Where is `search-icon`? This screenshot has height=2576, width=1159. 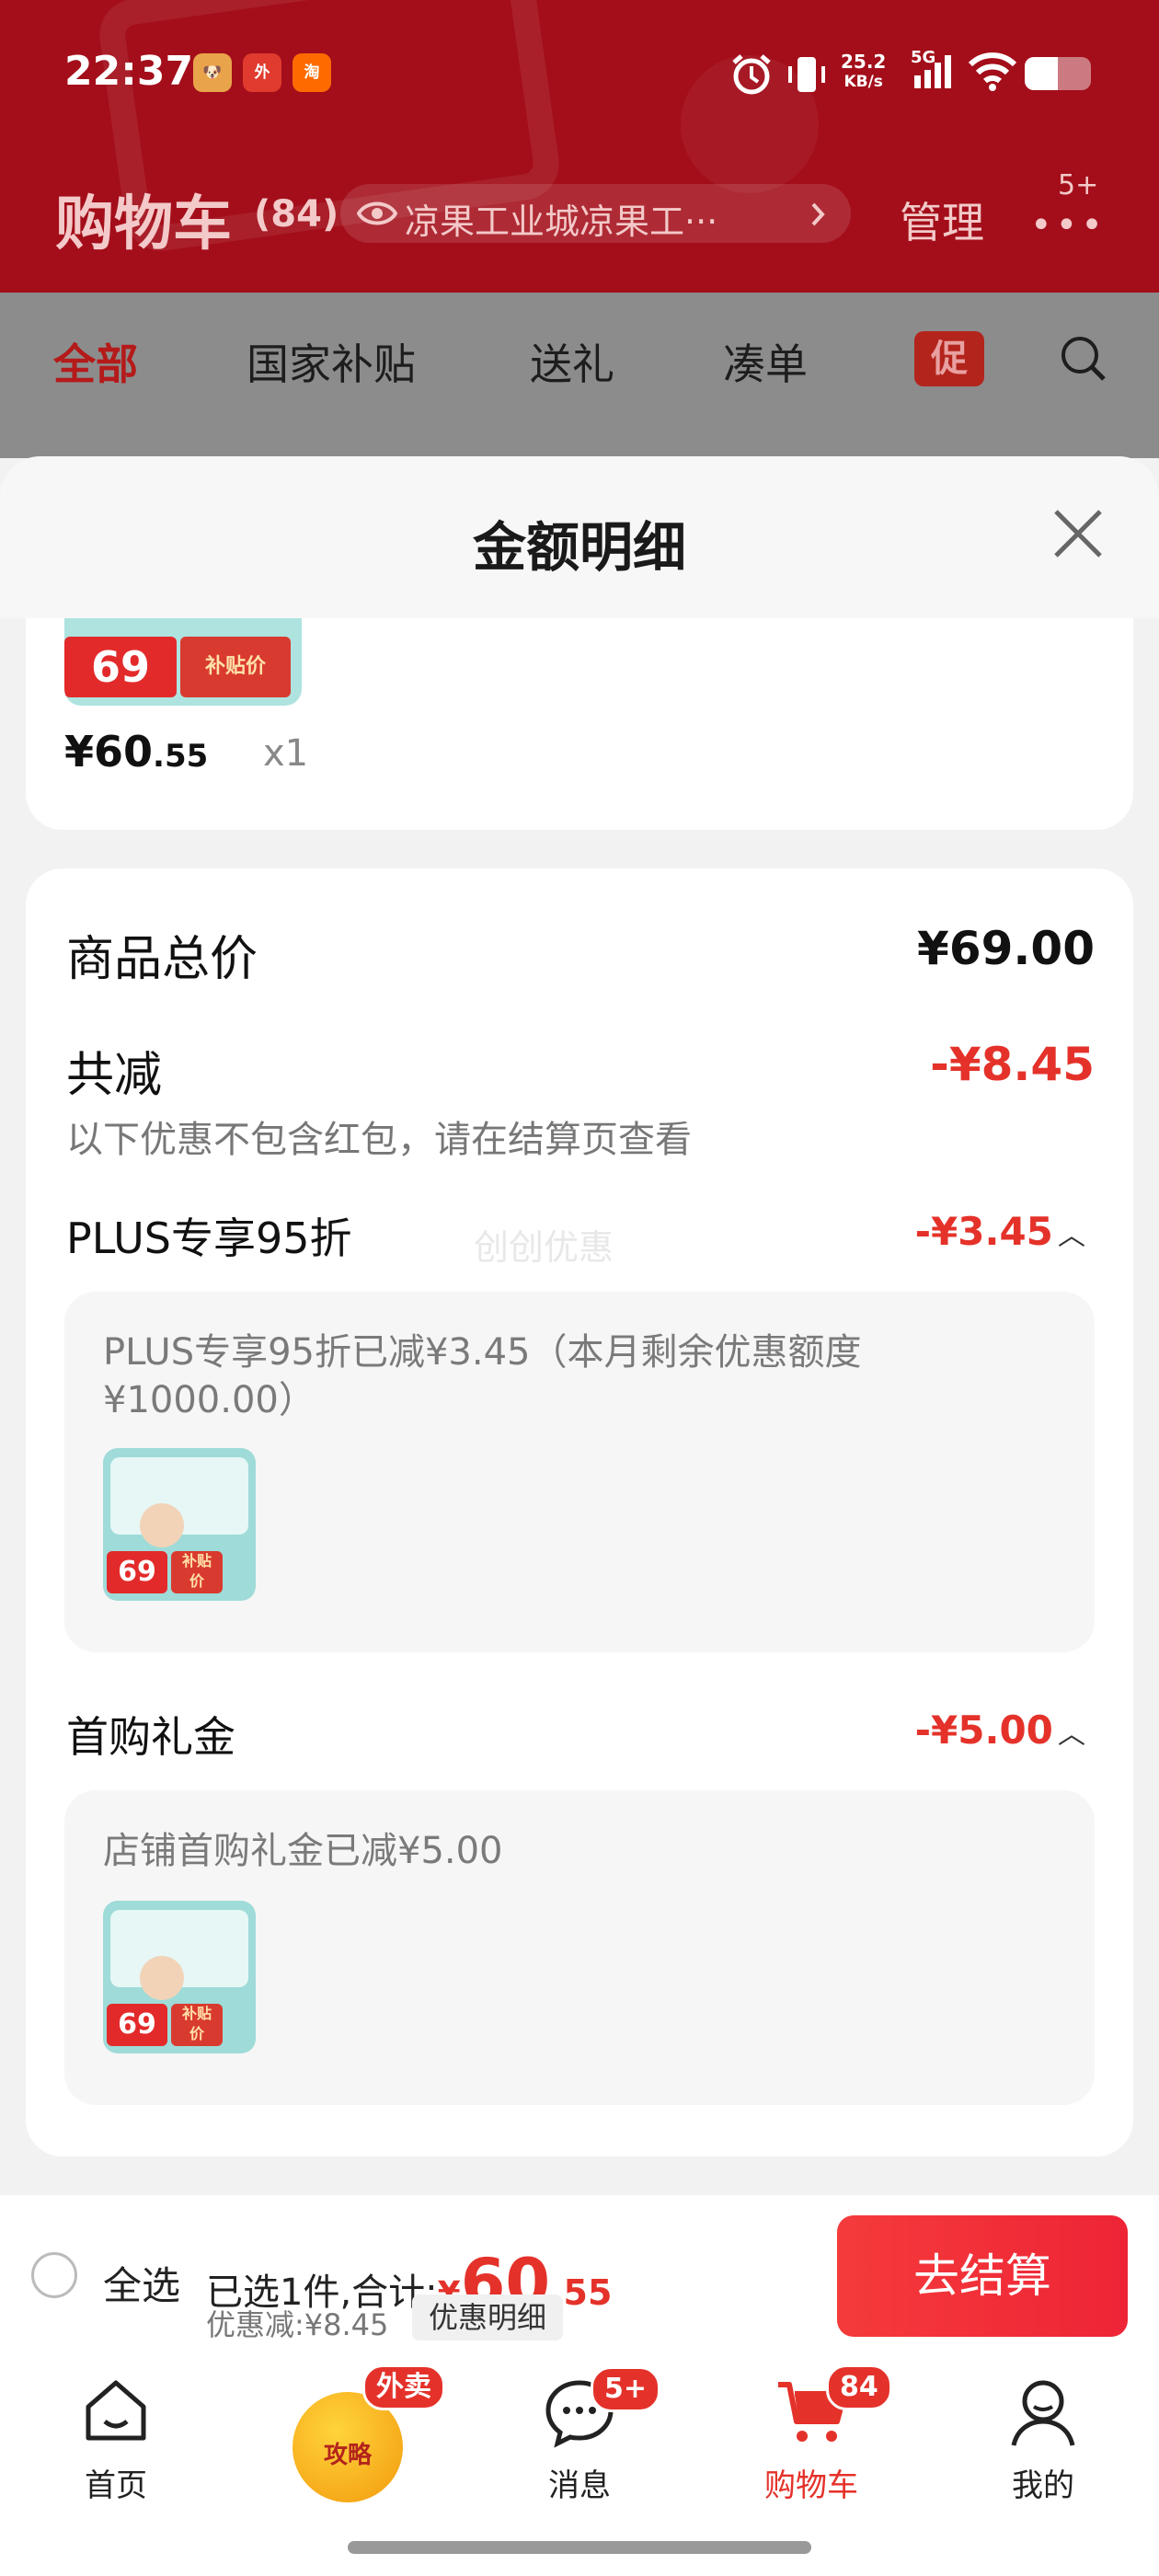
search-icon is located at coordinates (1083, 360).